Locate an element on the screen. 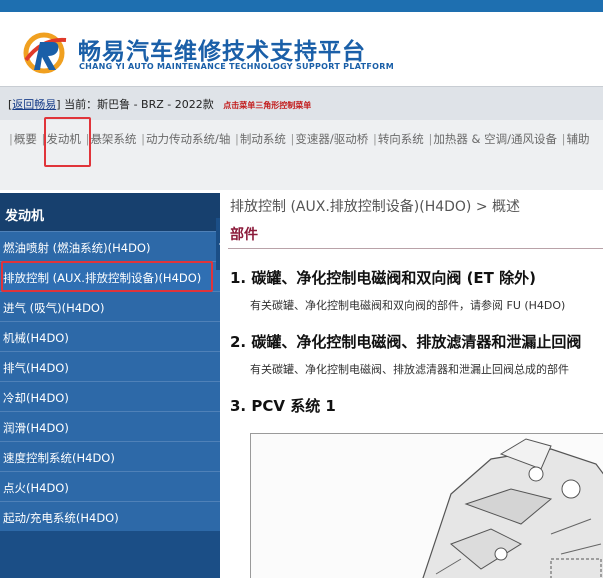 The image size is (603, 578). vehicle-name: 斯巴鲁 - BRZ - 2022款 is located at coordinates (155, 104).